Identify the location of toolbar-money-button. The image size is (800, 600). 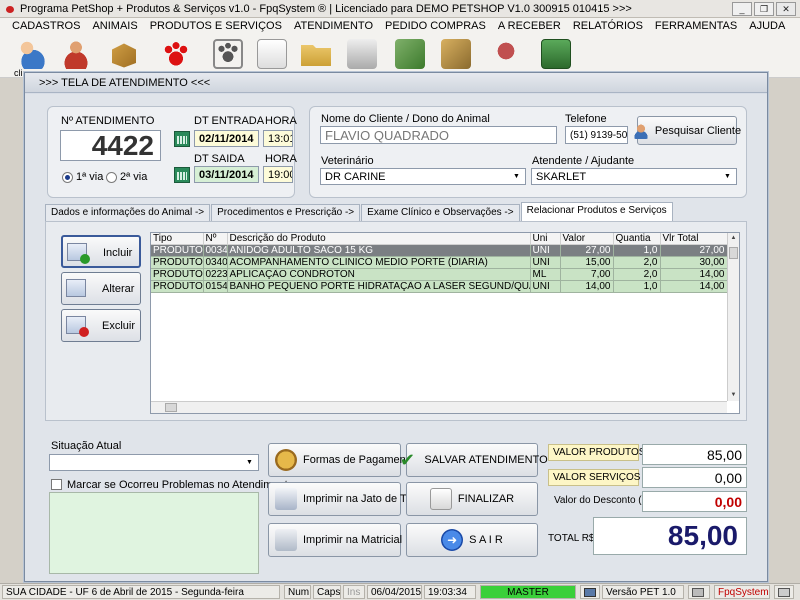
(410, 54).